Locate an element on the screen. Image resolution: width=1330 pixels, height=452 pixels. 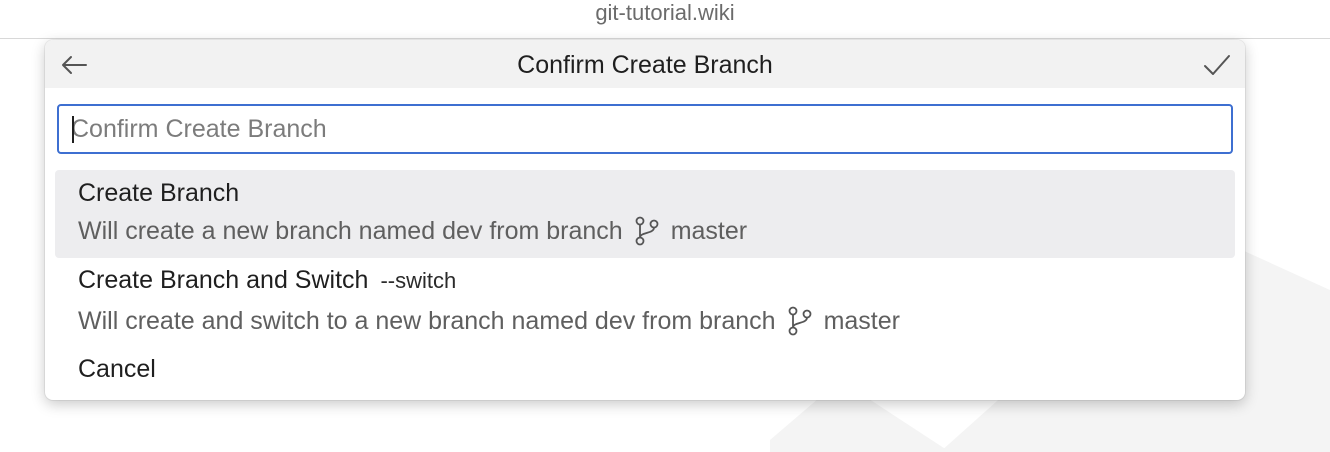
check-icon is located at coordinates (1217, 65).